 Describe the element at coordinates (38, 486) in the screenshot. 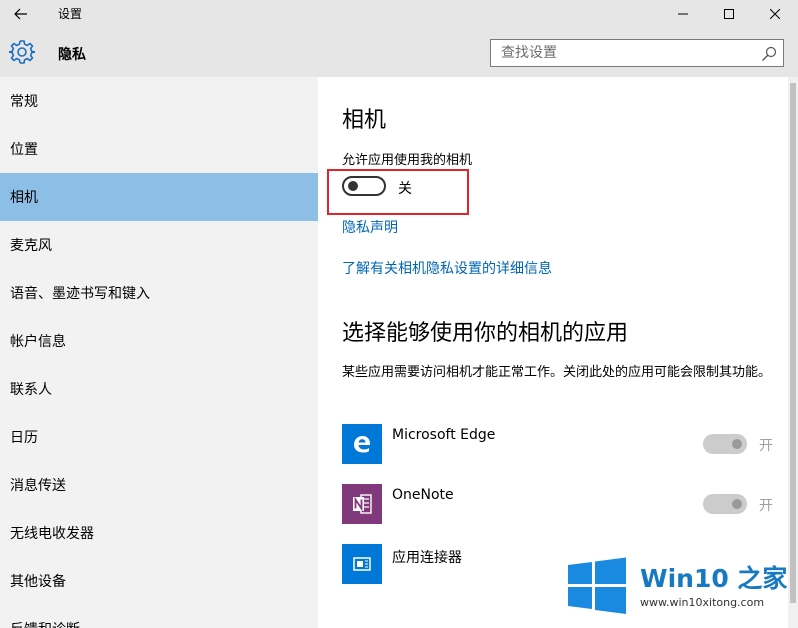

I see `sidebar-item-label: 消息传送` at that location.